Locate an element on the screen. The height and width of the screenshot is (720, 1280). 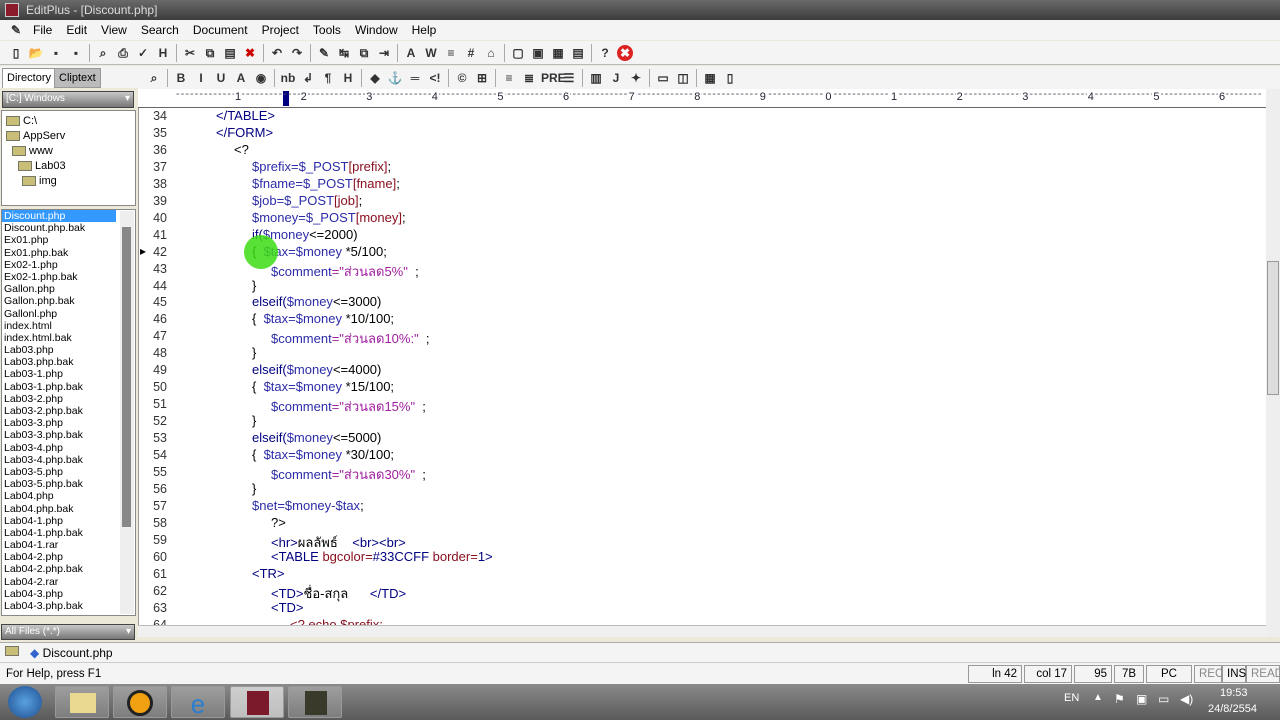
comment-icon: <! is located at coordinates (435, 78).